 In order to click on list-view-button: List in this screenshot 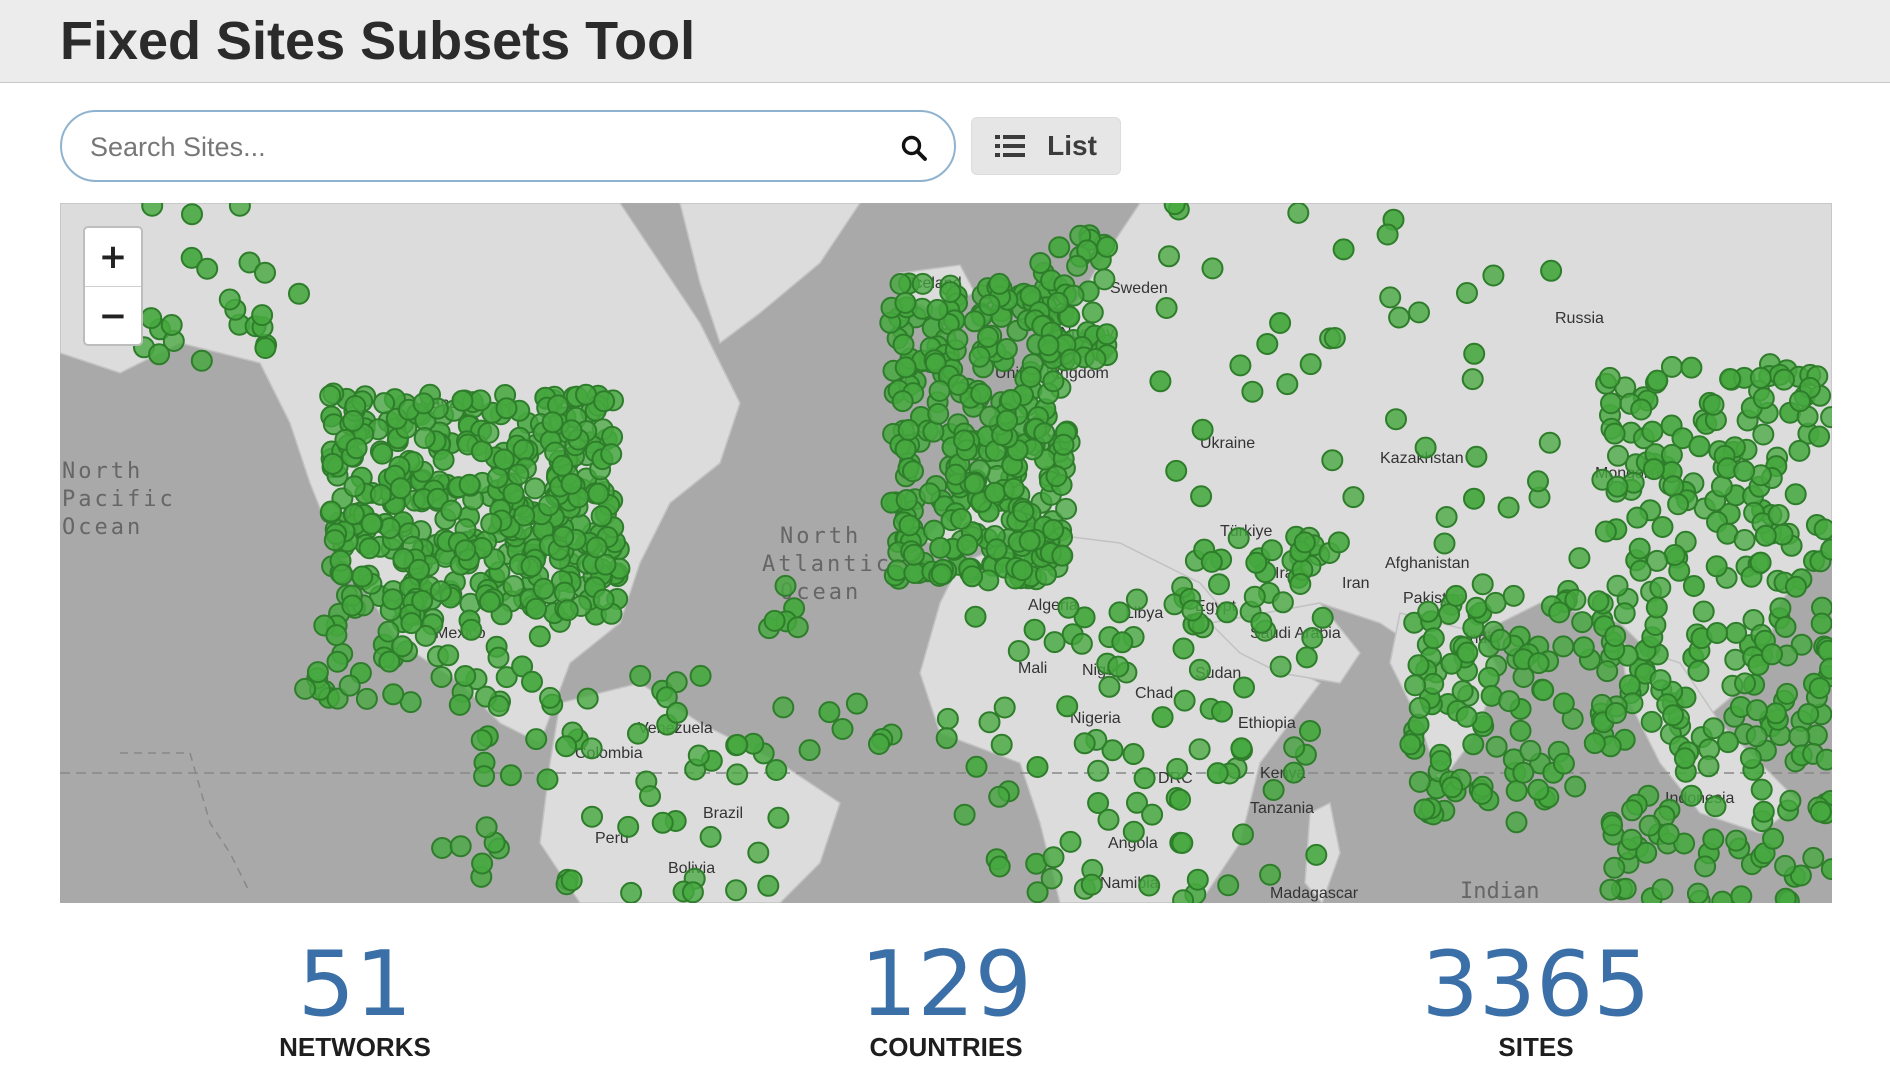, I will do `click(1046, 146)`.